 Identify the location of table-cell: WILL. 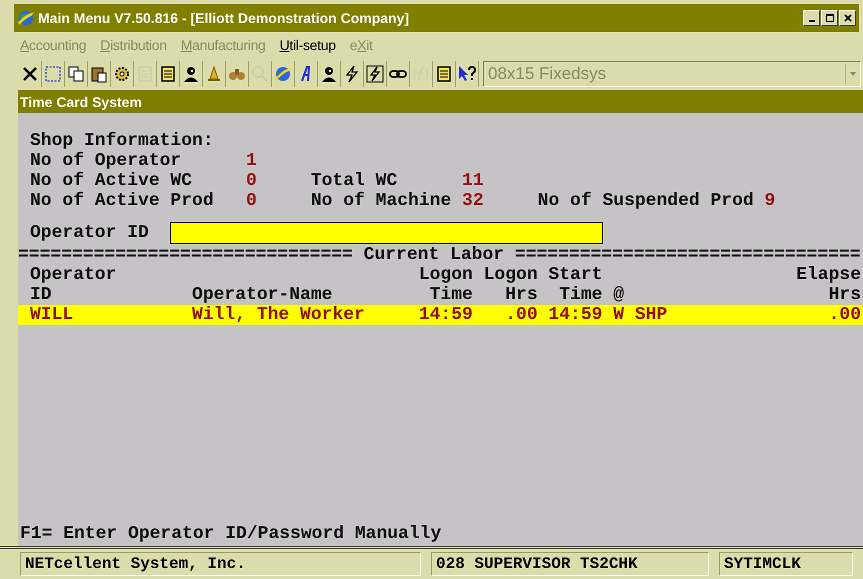
(52, 315).